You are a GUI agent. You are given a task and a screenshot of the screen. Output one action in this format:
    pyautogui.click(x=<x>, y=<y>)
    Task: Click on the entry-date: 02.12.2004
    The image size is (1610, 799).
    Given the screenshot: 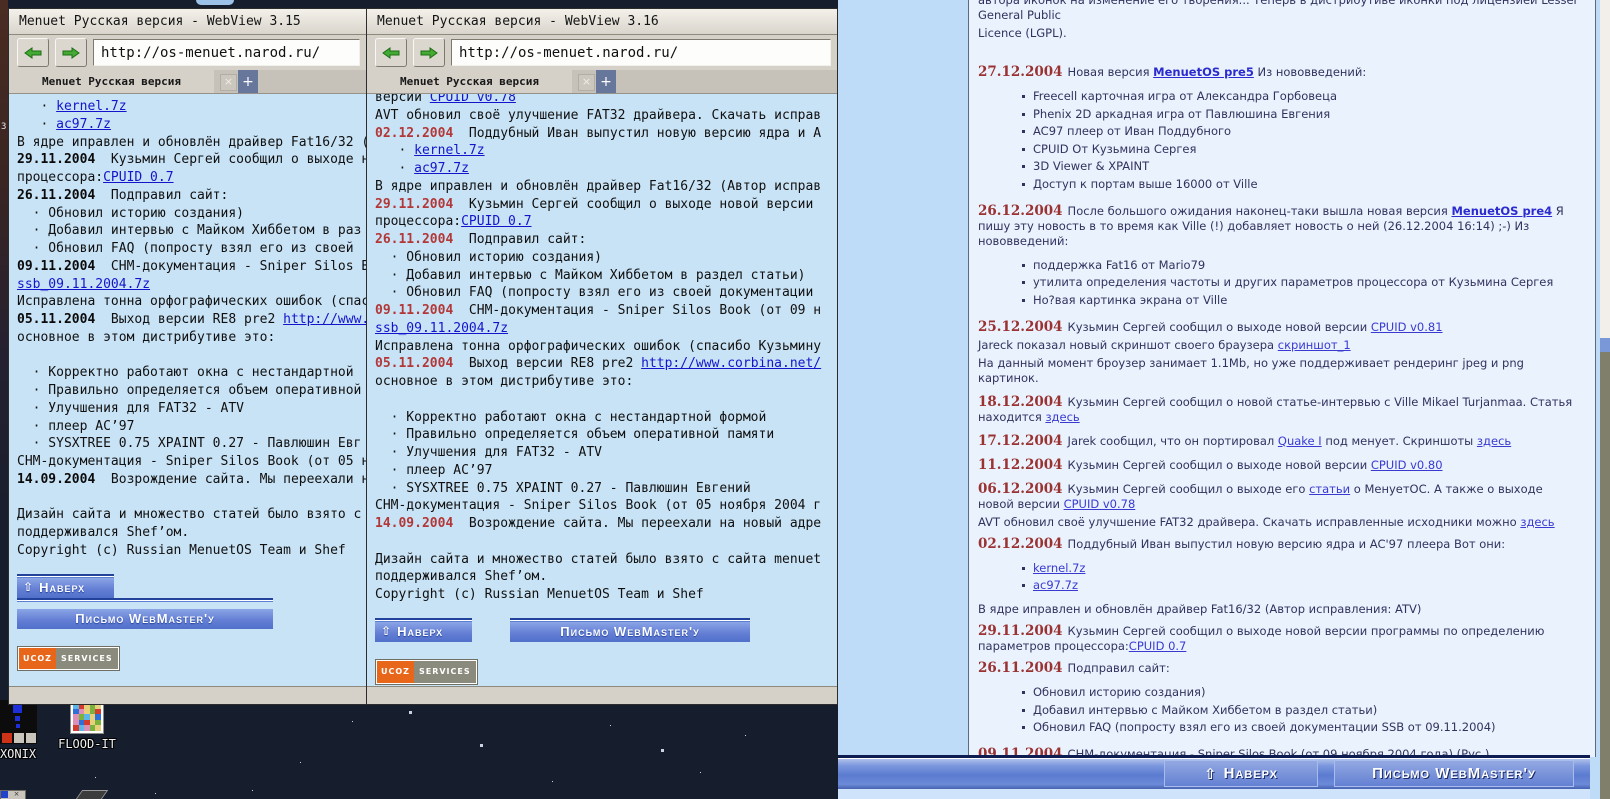 What is the action you would take?
    pyautogui.click(x=1020, y=543)
    